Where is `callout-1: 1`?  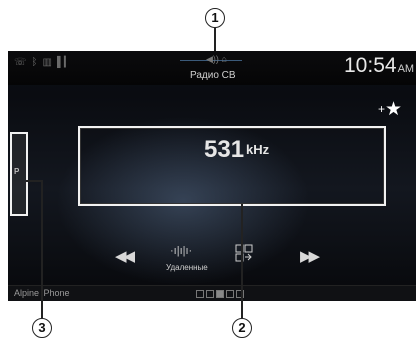 callout-1: 1 is located at coordinates (215, 18).